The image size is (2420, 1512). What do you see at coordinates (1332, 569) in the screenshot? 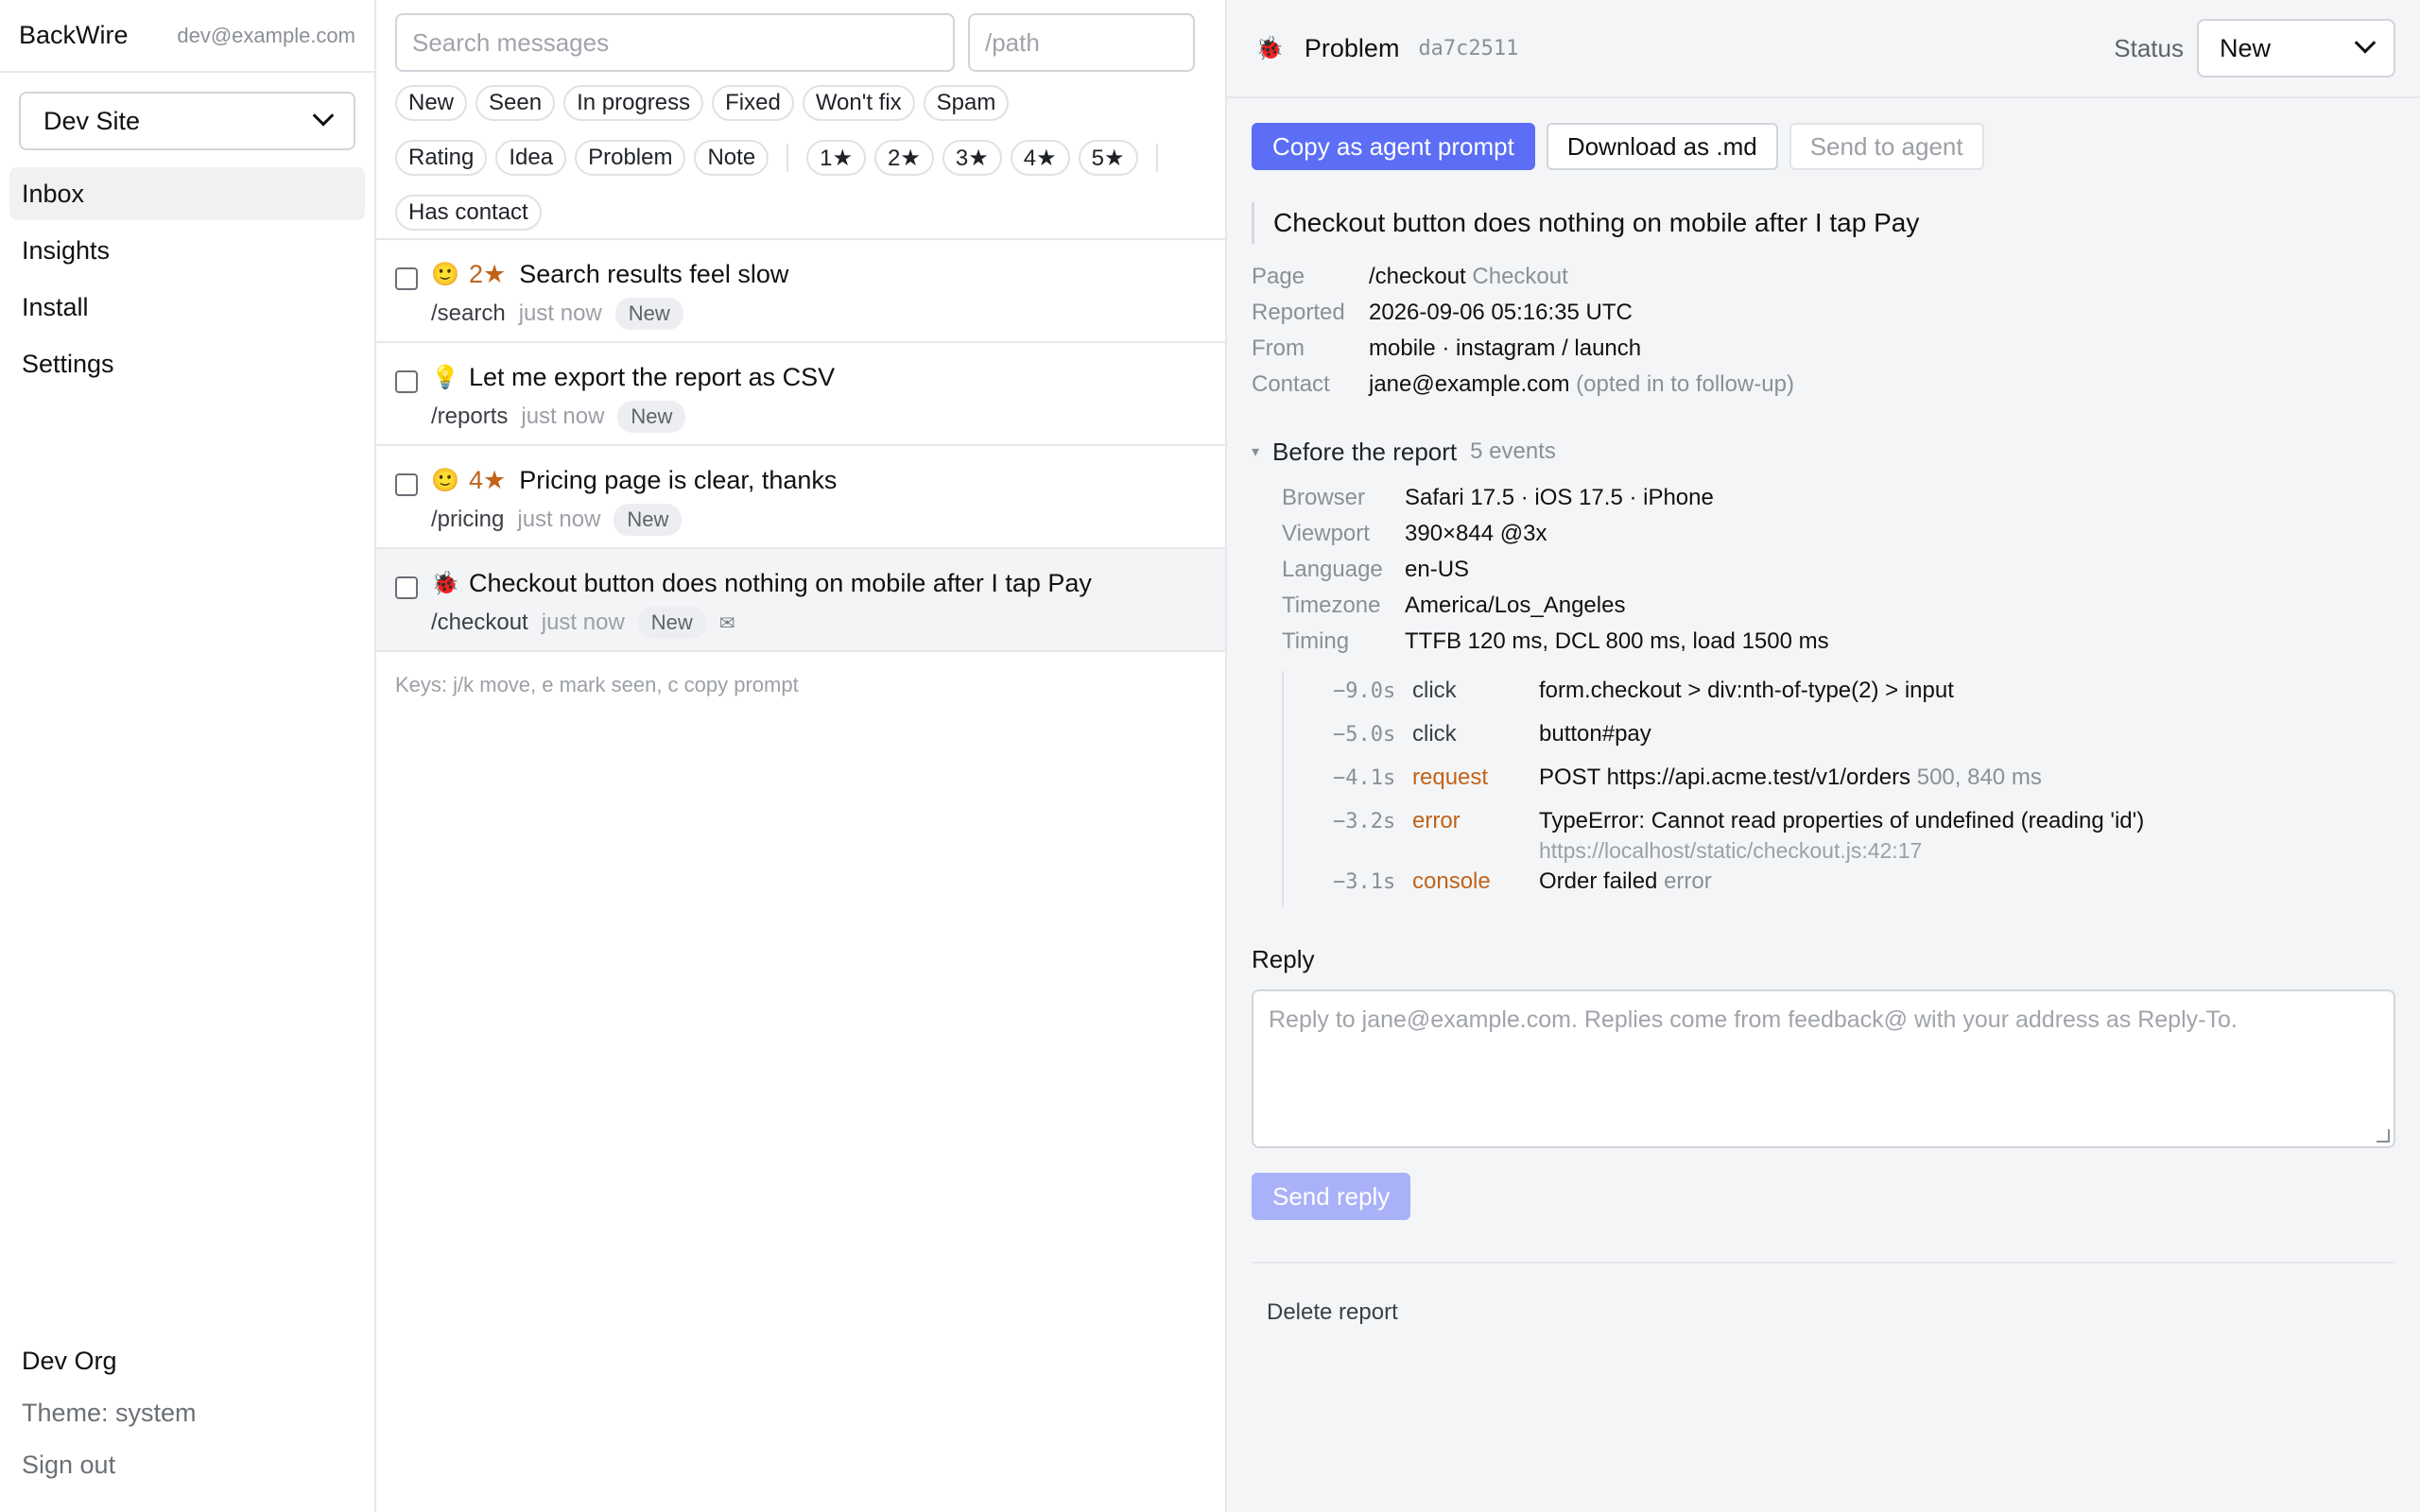
I see `context-key: Language` at bounding box center [1332, 569].